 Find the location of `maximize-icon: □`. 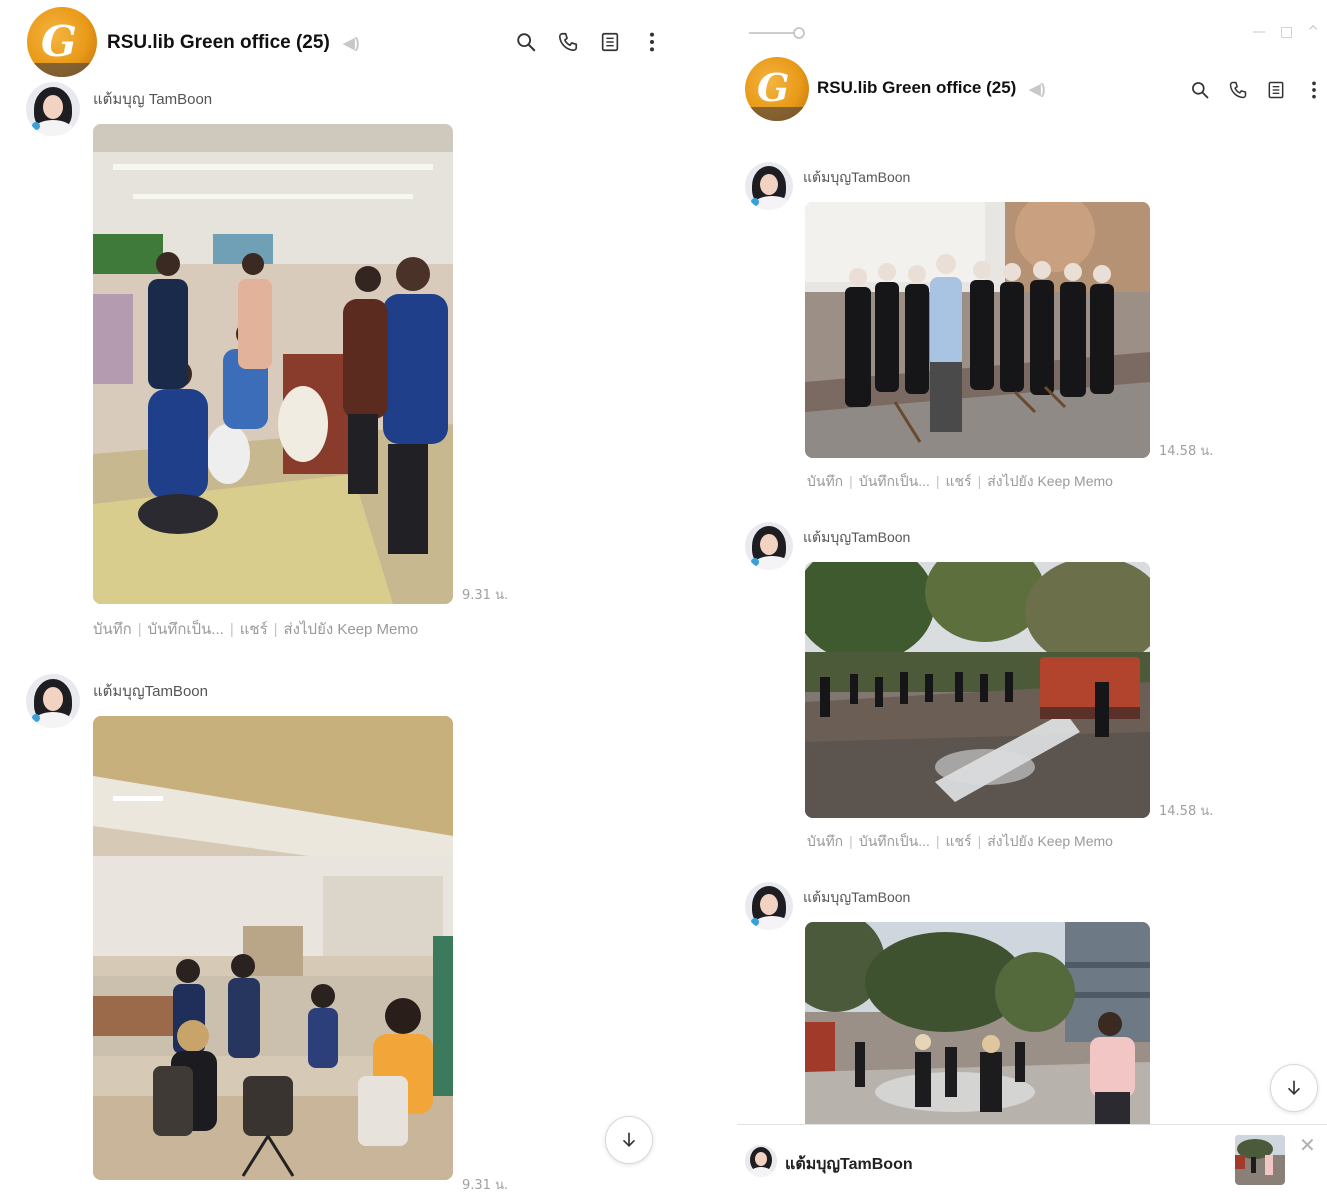

maximize-icon: □ is located at coordinates (1286, 32).